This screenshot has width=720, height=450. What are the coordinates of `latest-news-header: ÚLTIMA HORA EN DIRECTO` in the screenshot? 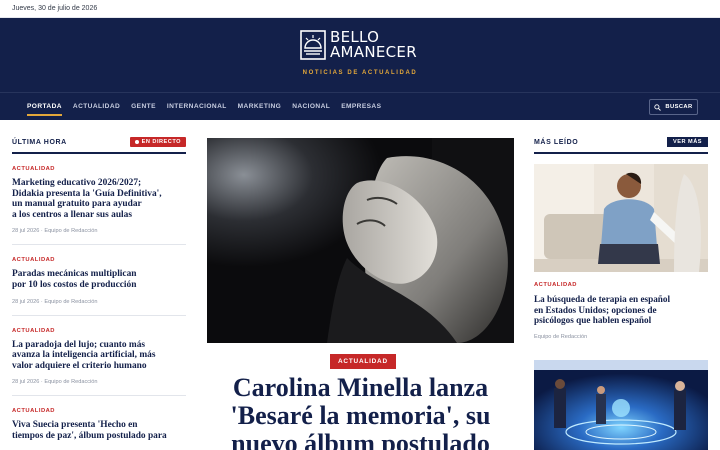 It's located at (99, 145).